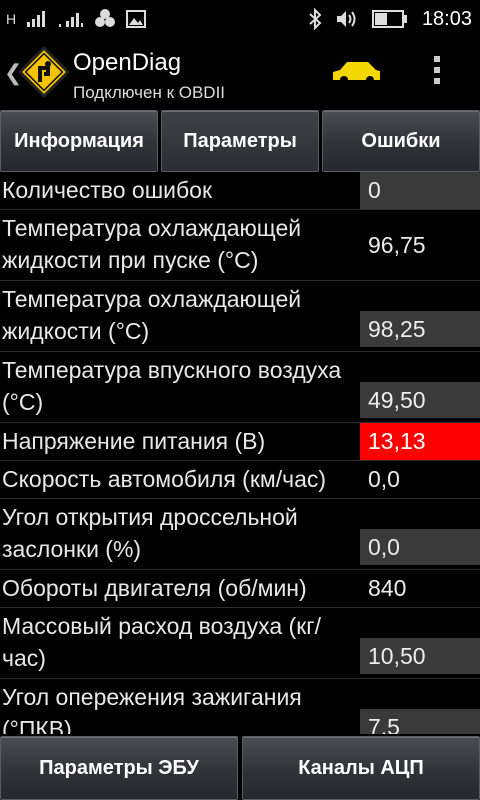 The width and height of the screenshot is (480, 800). Describe the element at coordinates (152, 315) in the screenshot. I see `param-label: Температура охлаждающей жидкости (°C)` at that location.